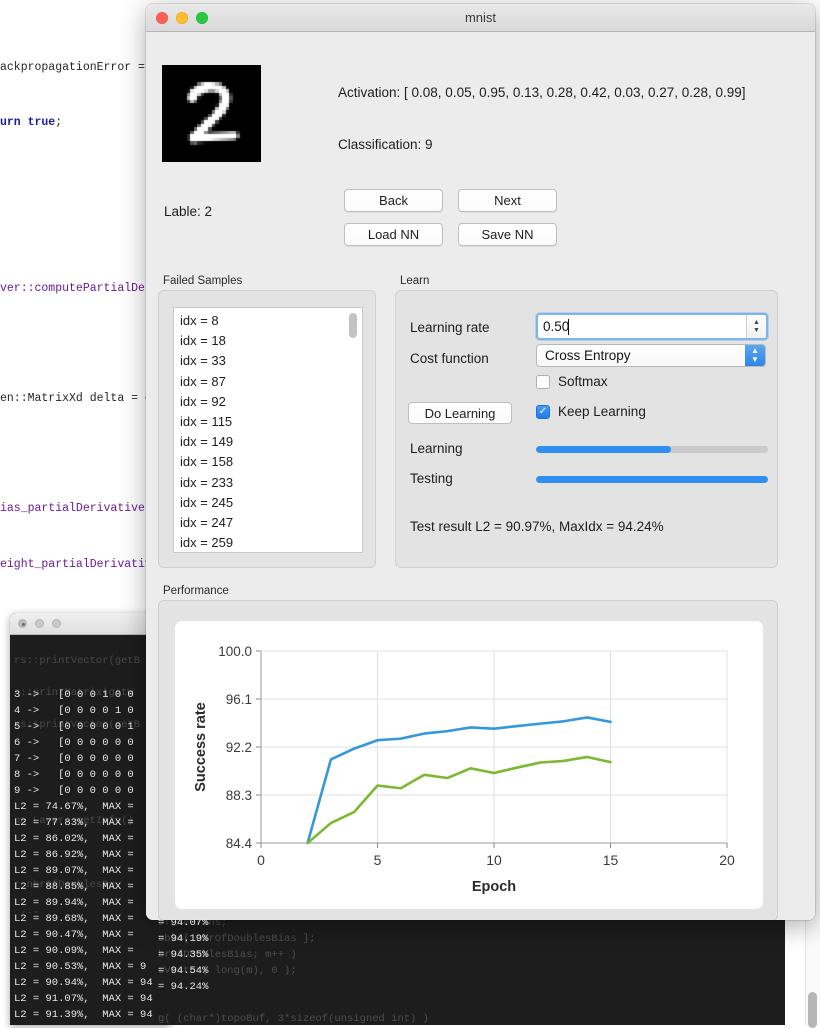 This screenshot has height=1028, width=820. I want to click on chart-ytick-label: 84.4, so click(239, 843).